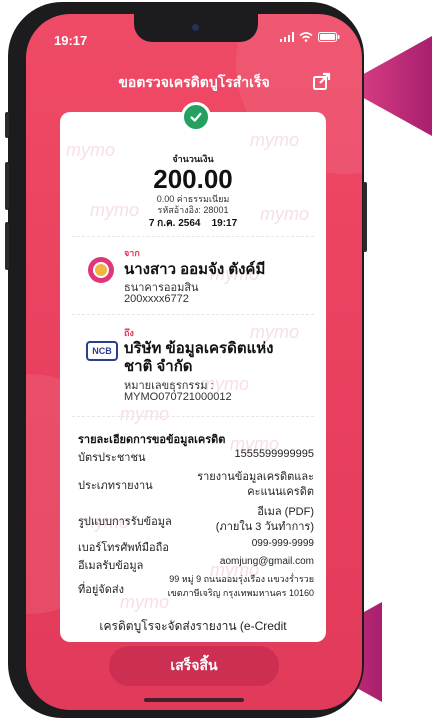  What do you see at coordinates (306, 37) in the screenshot?
I see `wifi-icon` at bounding box center [306, 37].